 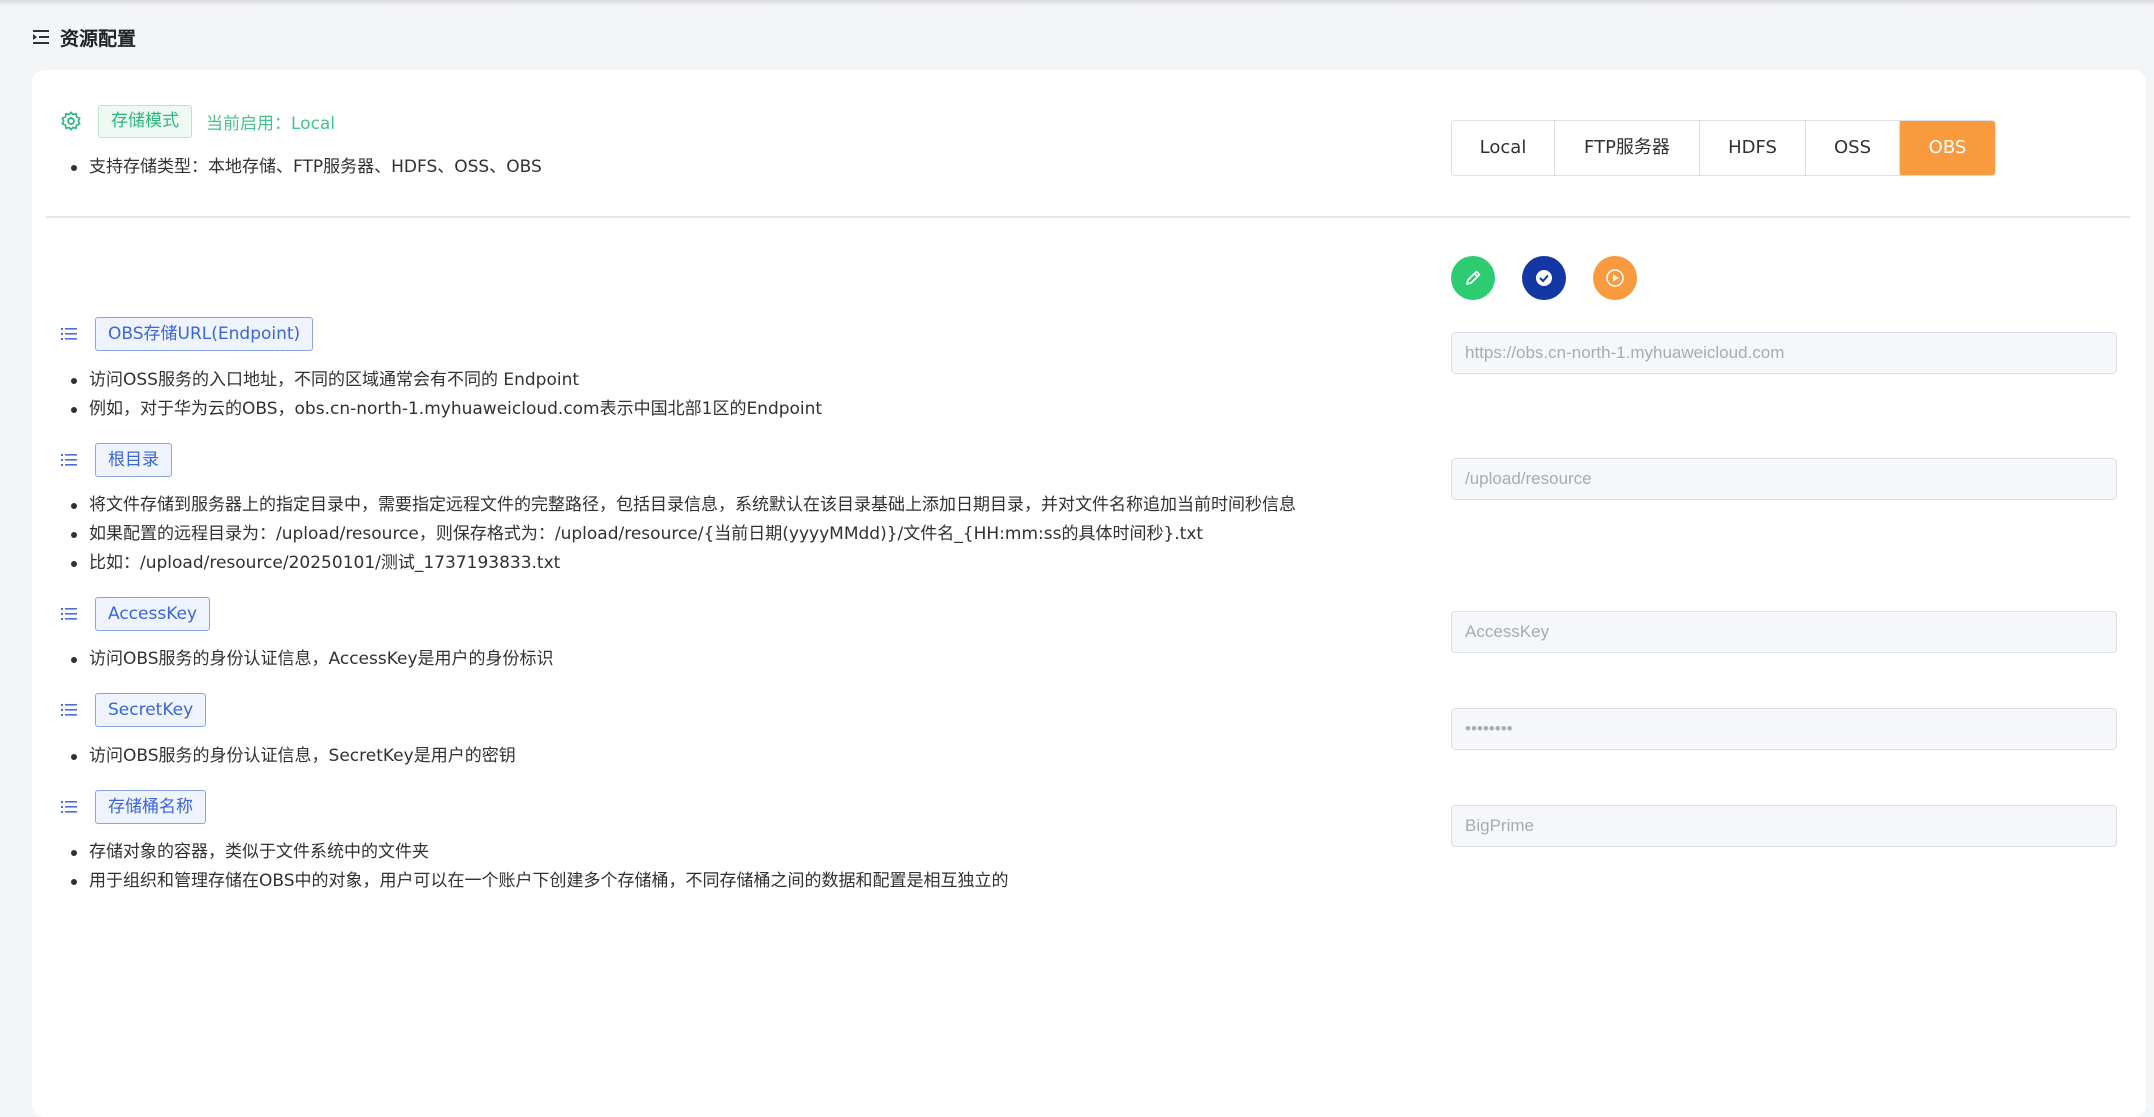 I want to click on list-item: 访问OBS服务的身份认证信息，AccessKey是用户的身份标识, so click(x=307, y=659).